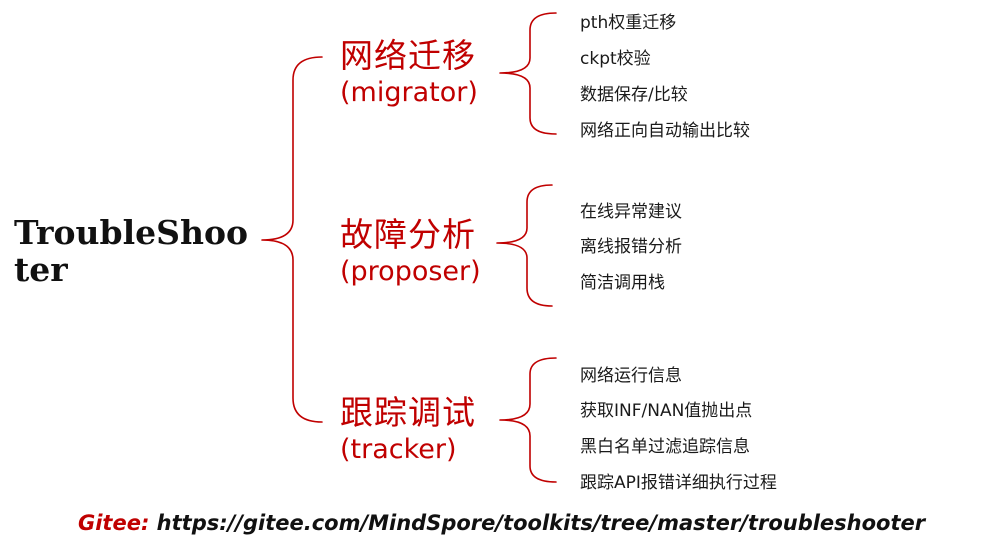 The width and height of the screenshot is (1000, 559). I want to click on tracker-bracket, so click(528, 420).